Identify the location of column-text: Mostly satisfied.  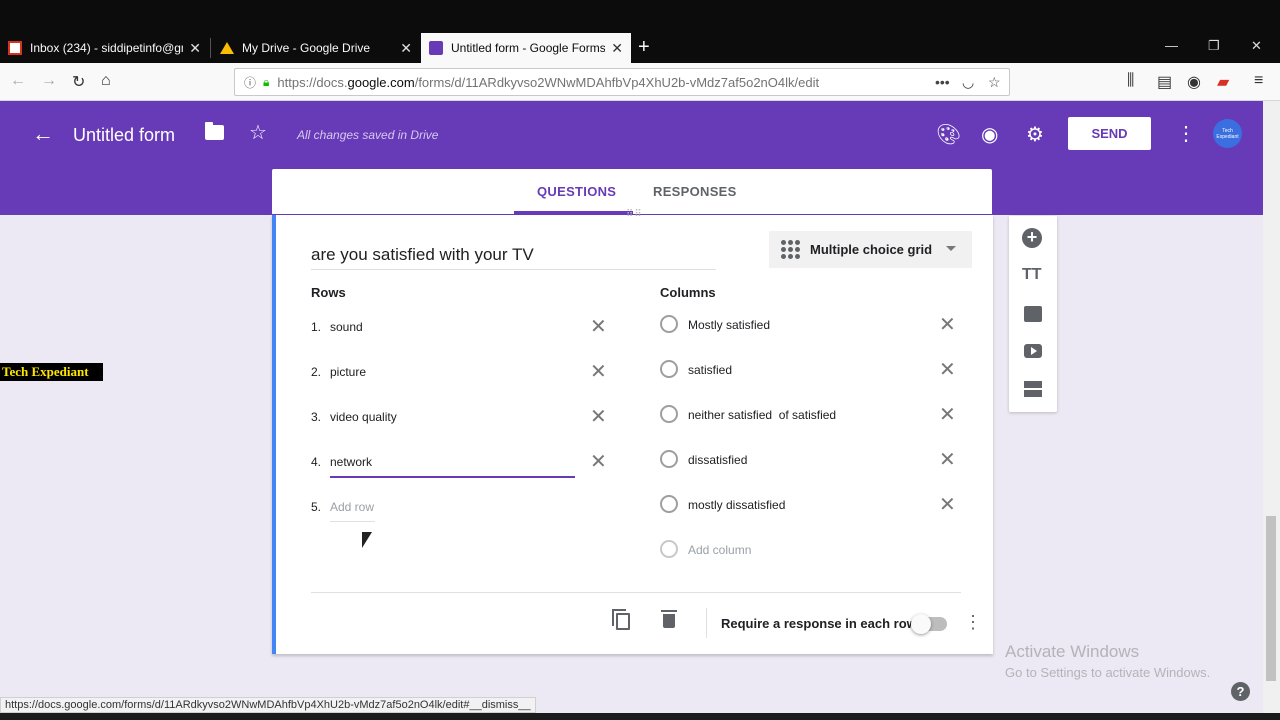
(729, 325).